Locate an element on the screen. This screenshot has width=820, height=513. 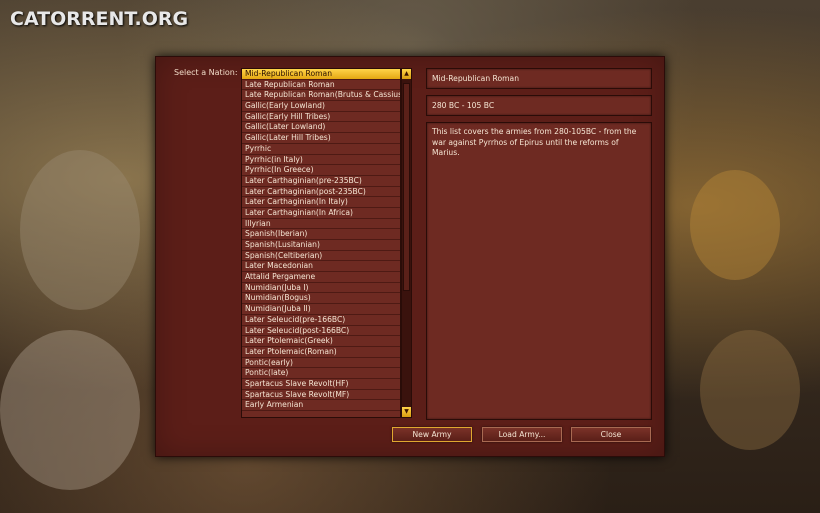
nation-list-item: Later Carthaginian(In Africa) is located at coordinates (321, 213).